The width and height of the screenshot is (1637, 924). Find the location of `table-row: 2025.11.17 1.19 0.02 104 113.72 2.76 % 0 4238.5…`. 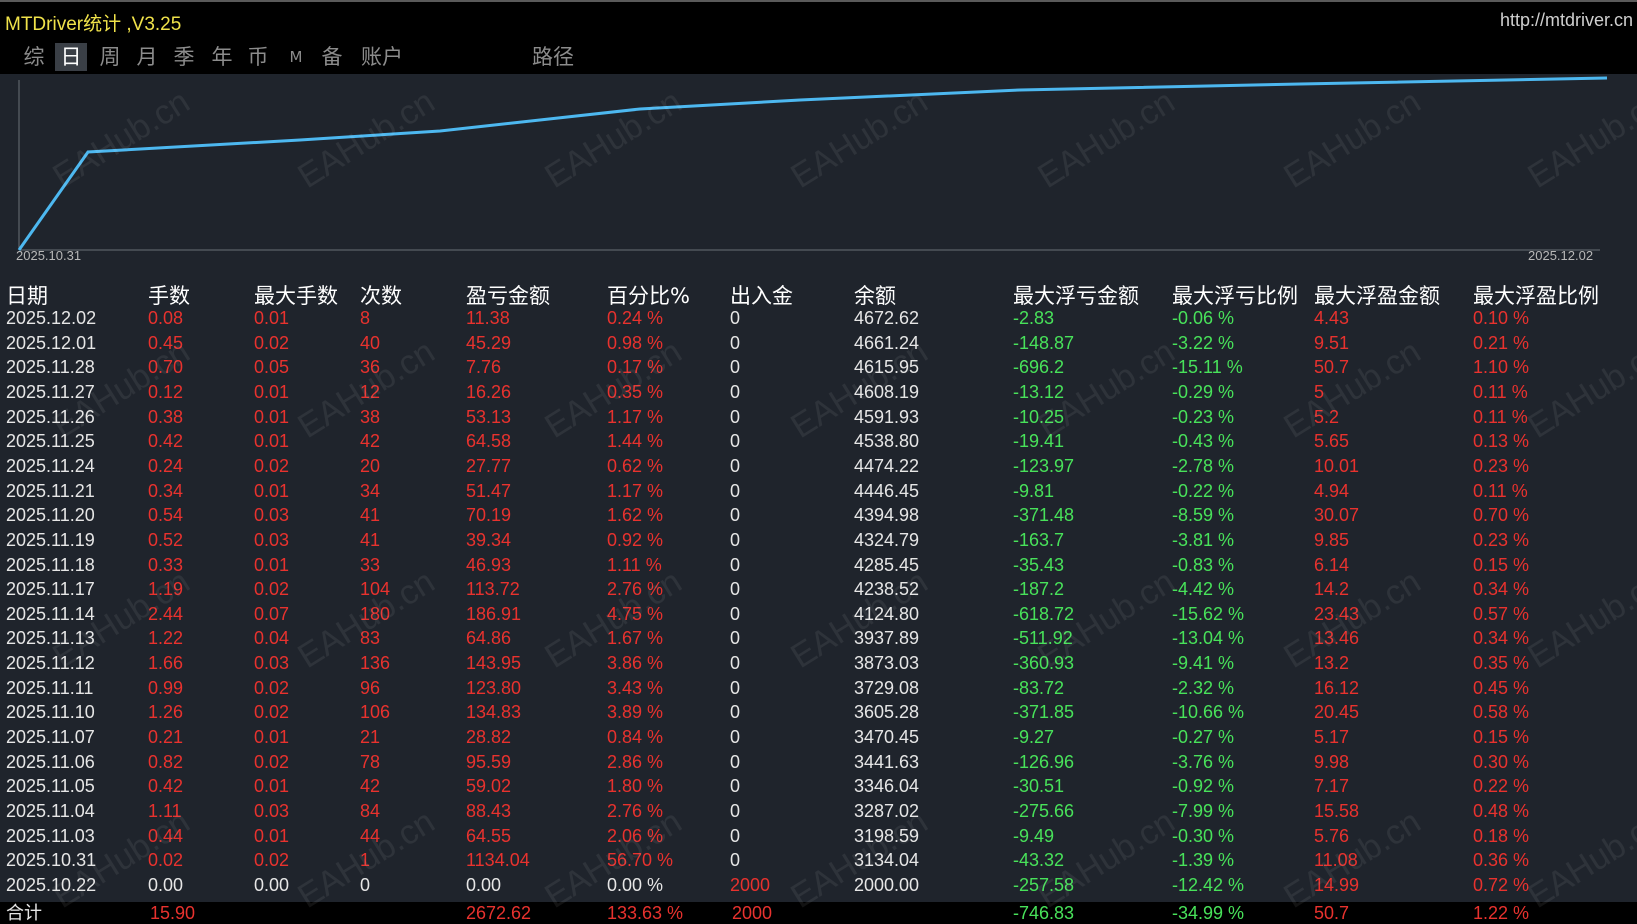

table-row: 2025.11.17 1.19 0.02 104 113.72 2.76 % 0 4238.5… is located at coordinates (818, 590).